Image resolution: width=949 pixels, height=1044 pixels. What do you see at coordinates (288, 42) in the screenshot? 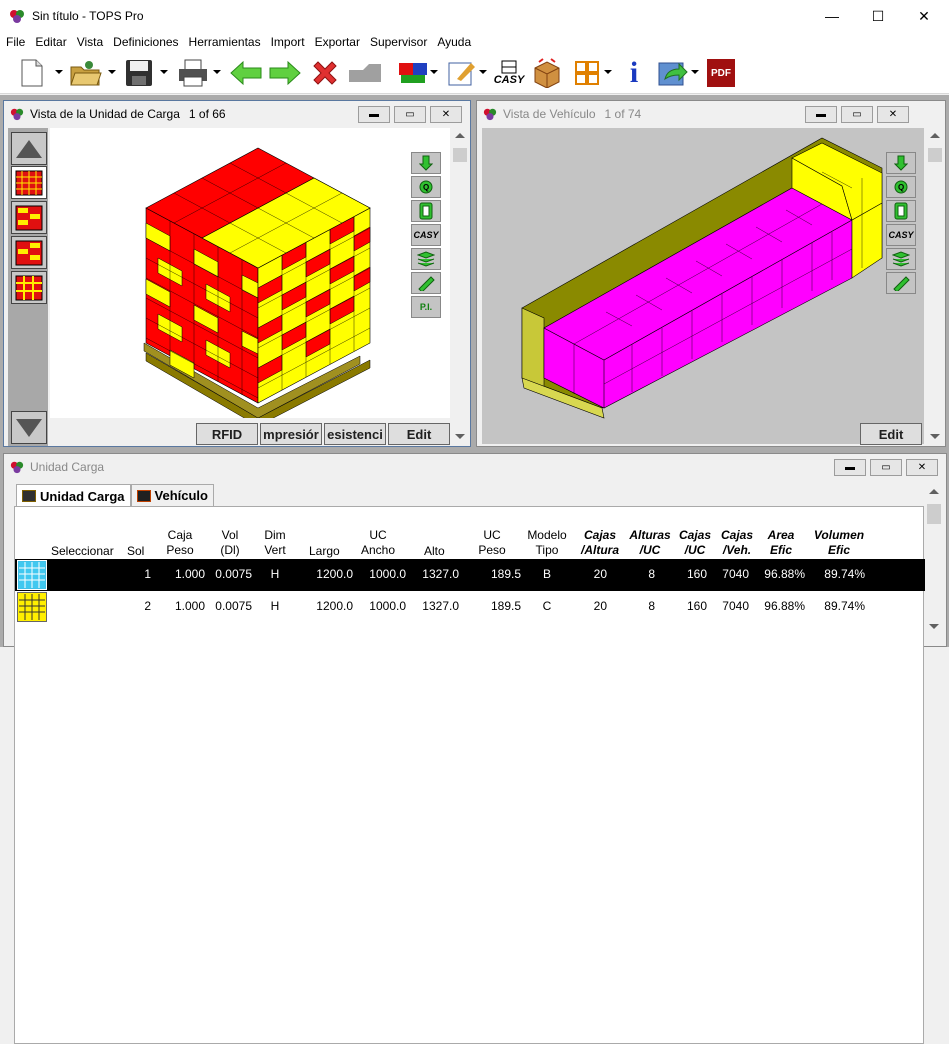
I see `menu-import: Import` at bounding box center [288, 42].